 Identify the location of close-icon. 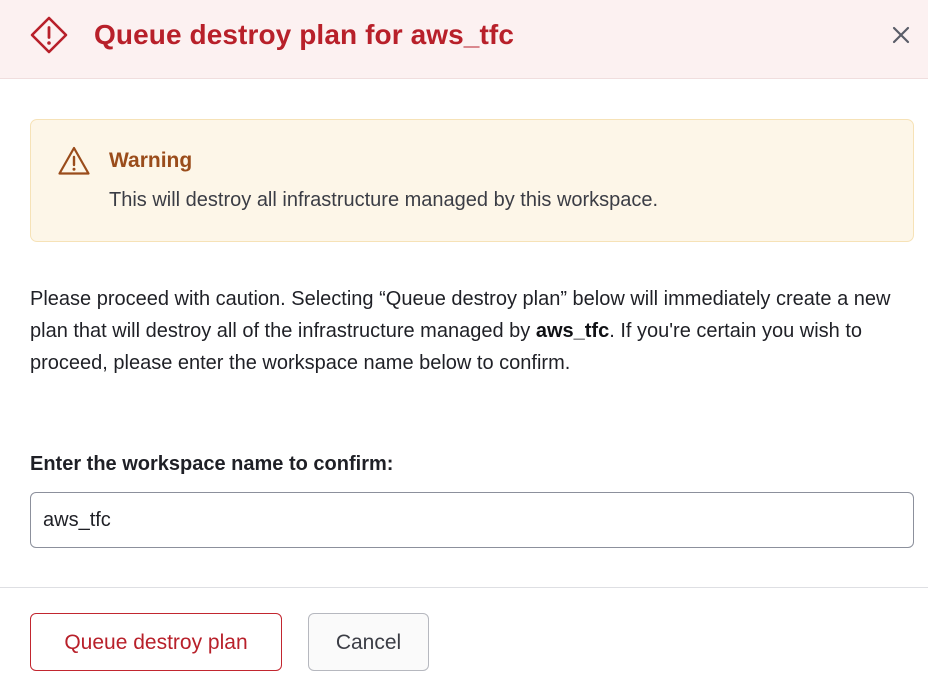
(901, 35).